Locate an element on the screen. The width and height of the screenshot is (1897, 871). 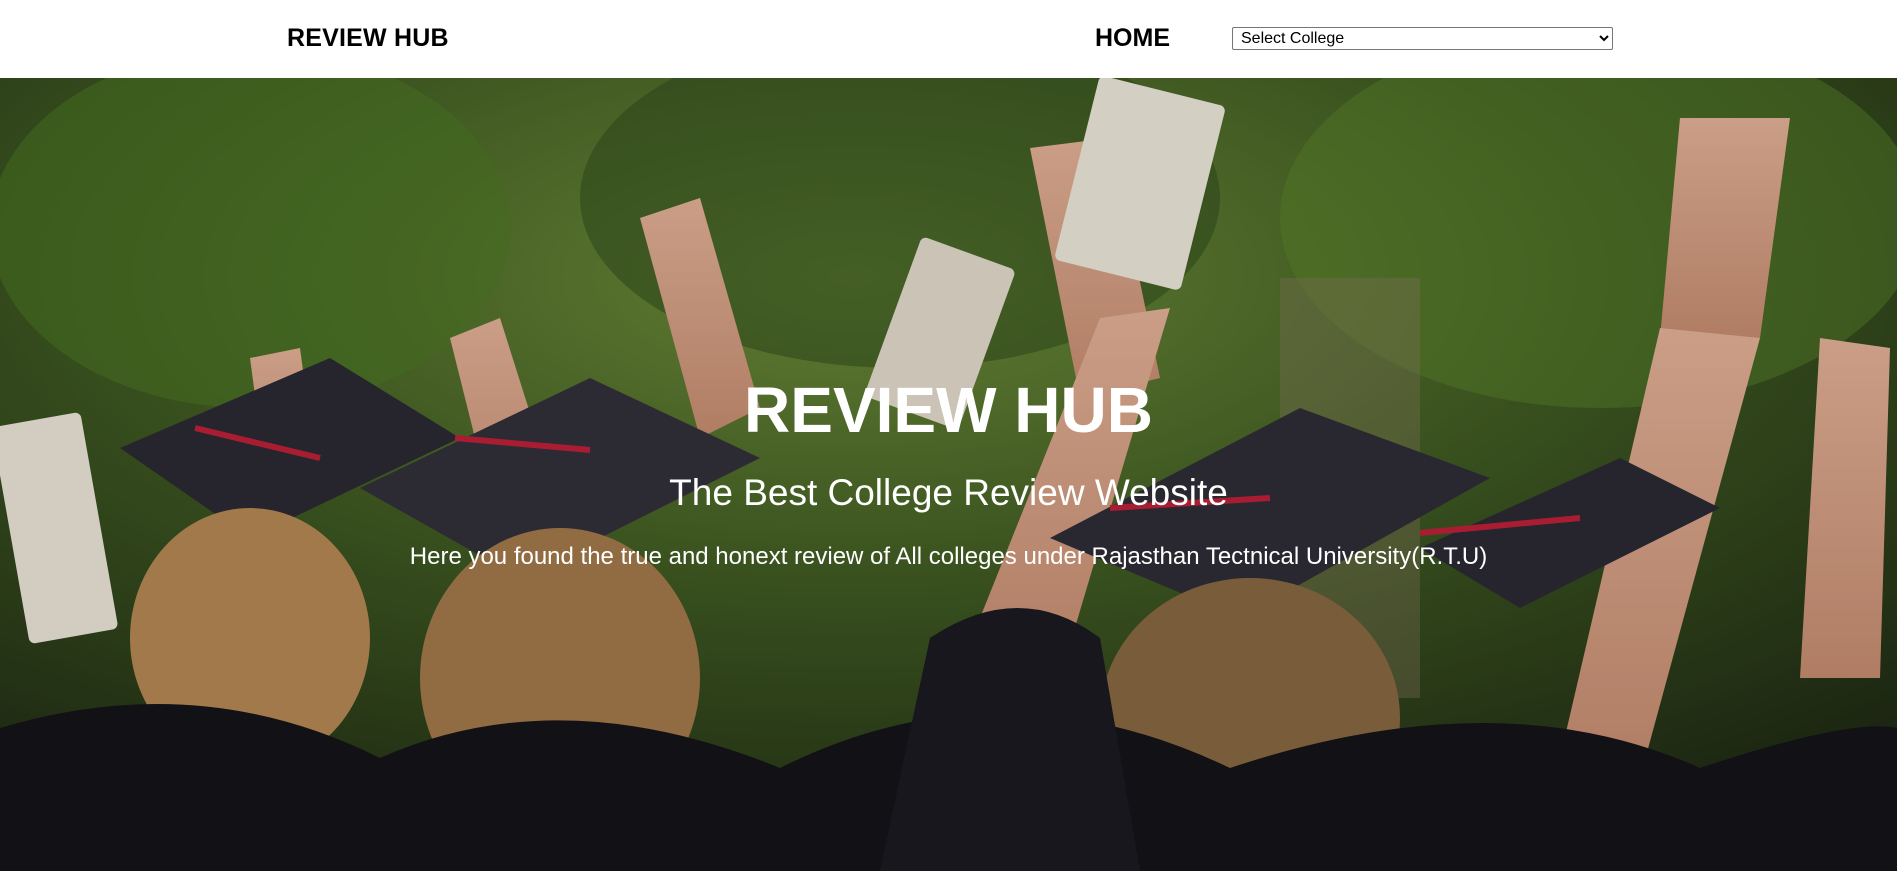
hero-subtitle: The Best College Review Website is located at coordinates (948, 492).